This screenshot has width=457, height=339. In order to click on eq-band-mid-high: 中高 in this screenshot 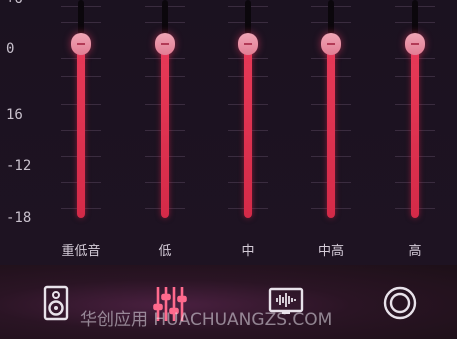, I will do `click(331, 132)`.